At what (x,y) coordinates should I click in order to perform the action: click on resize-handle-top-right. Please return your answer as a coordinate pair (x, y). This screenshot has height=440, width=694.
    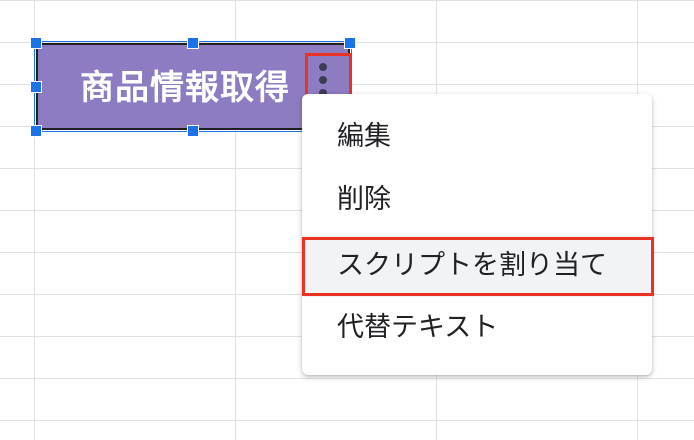
    Looking at the image, I should click on (350, 43).